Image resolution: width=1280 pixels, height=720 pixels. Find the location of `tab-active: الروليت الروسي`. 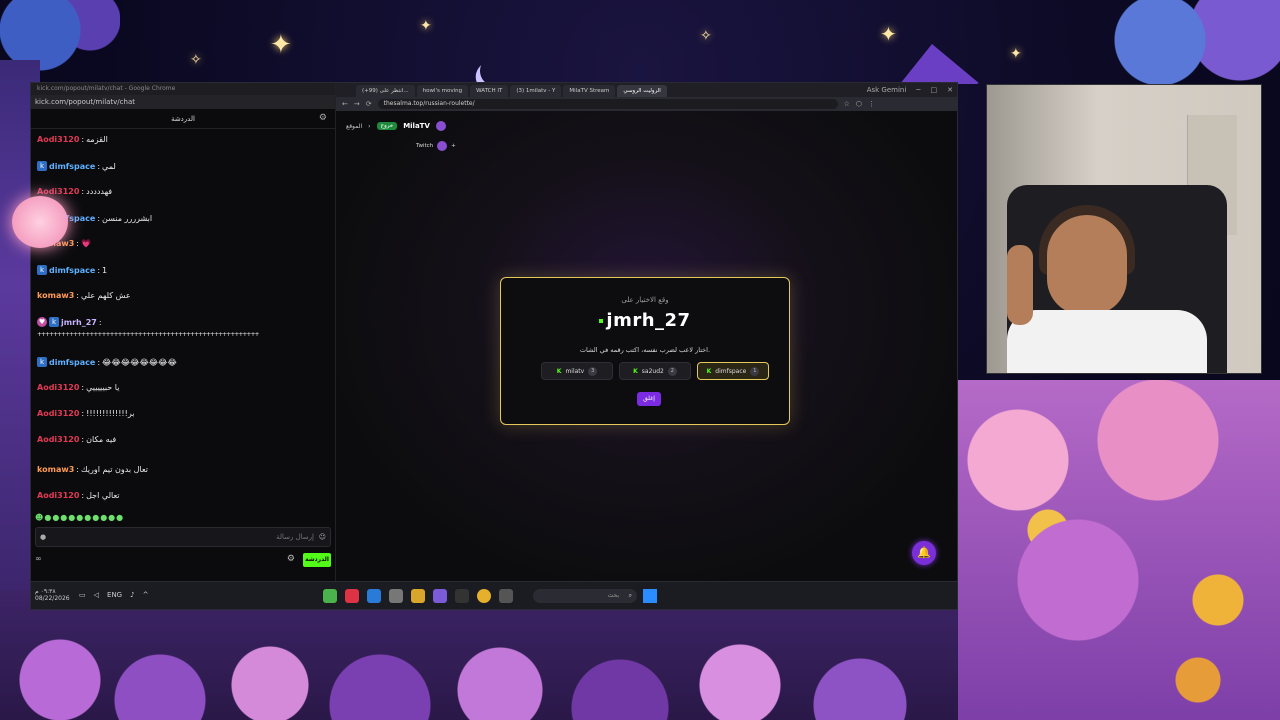

tab-active: الروليت الروسي is located at coordinates (642, 91).